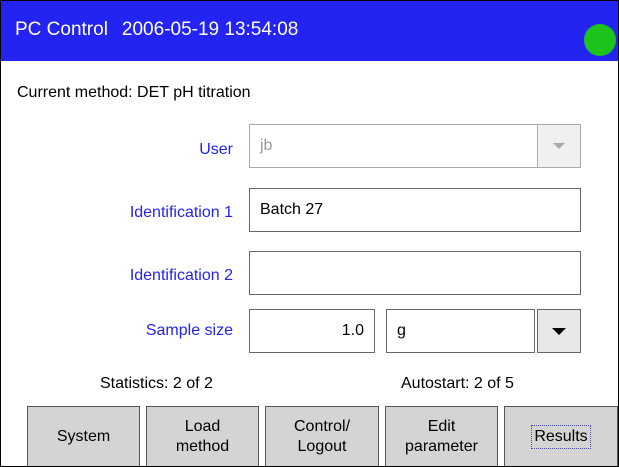 The image size is (619, 467). I want to click on control-logout-button-label: Control/ Logout, so click(322, 436).